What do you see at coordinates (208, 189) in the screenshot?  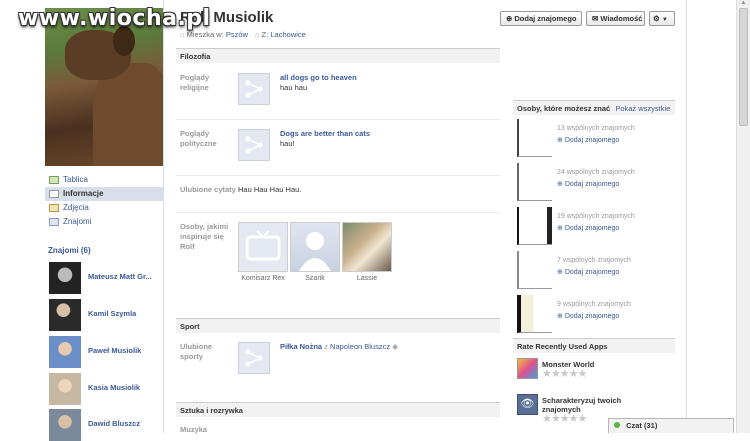 I see `quotes-label: Ulubione cytaty` at bounding box center [208, 189].